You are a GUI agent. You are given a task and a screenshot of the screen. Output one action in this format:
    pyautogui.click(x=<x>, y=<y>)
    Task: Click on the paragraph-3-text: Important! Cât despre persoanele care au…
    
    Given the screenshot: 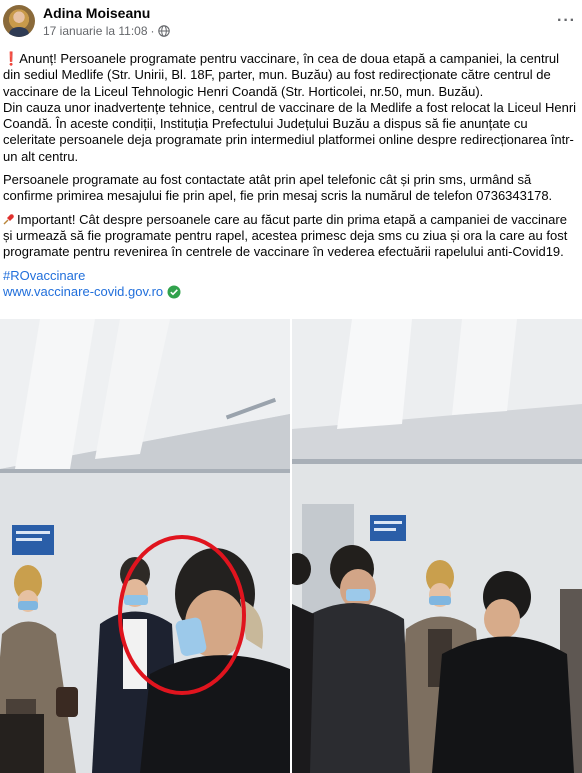 What is the action you would take?
    pyautogui.click(x=285, y=235)
    